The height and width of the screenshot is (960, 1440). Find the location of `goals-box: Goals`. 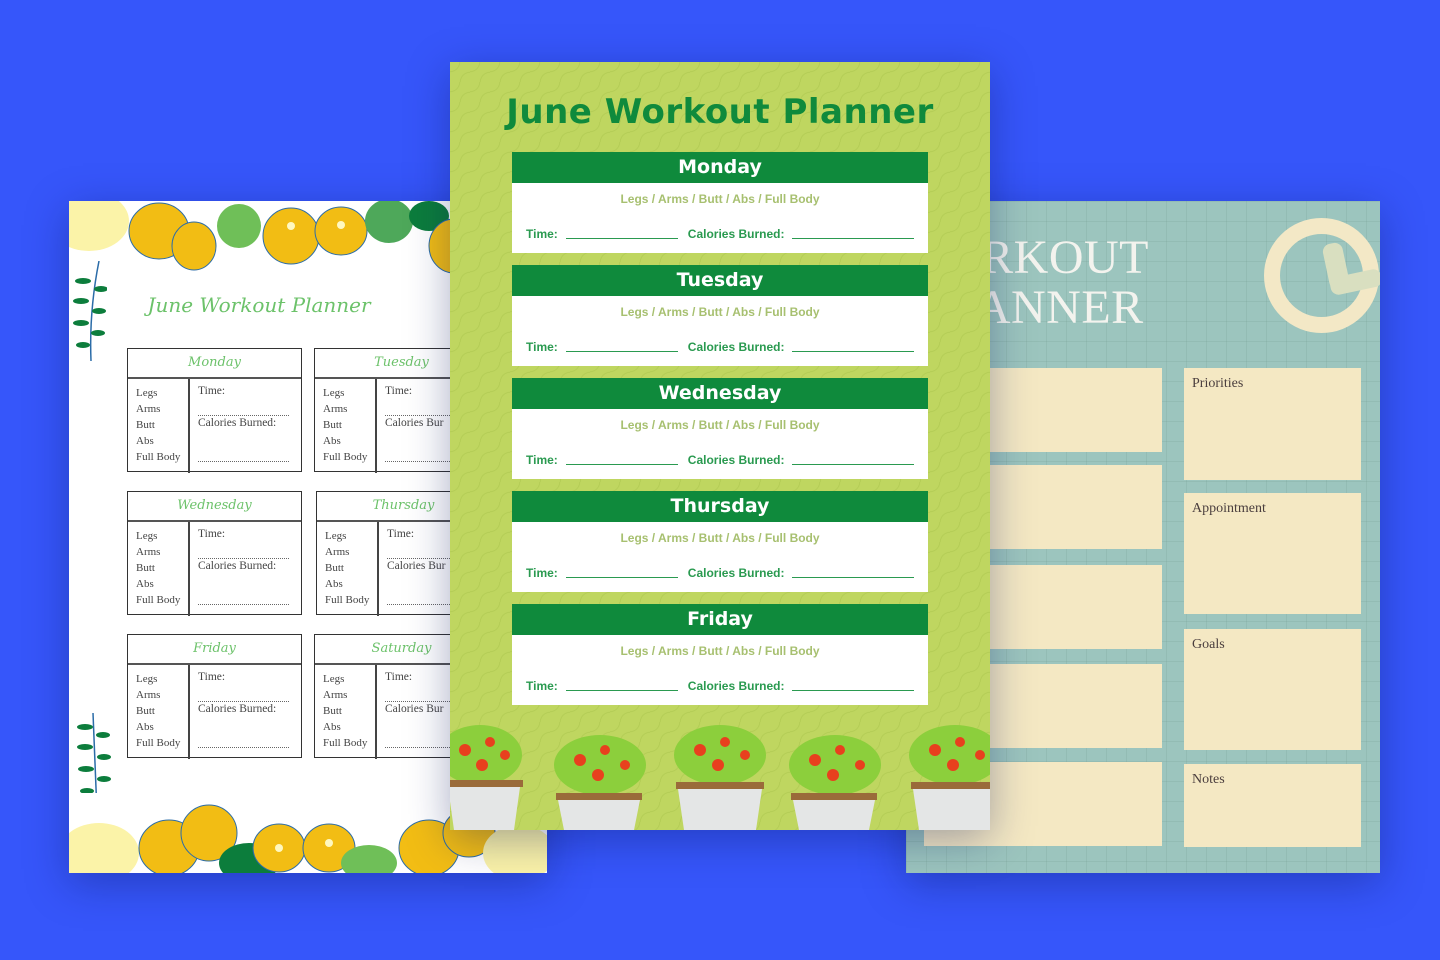

goals-box: Goals is located at coordinates (1272, 689).